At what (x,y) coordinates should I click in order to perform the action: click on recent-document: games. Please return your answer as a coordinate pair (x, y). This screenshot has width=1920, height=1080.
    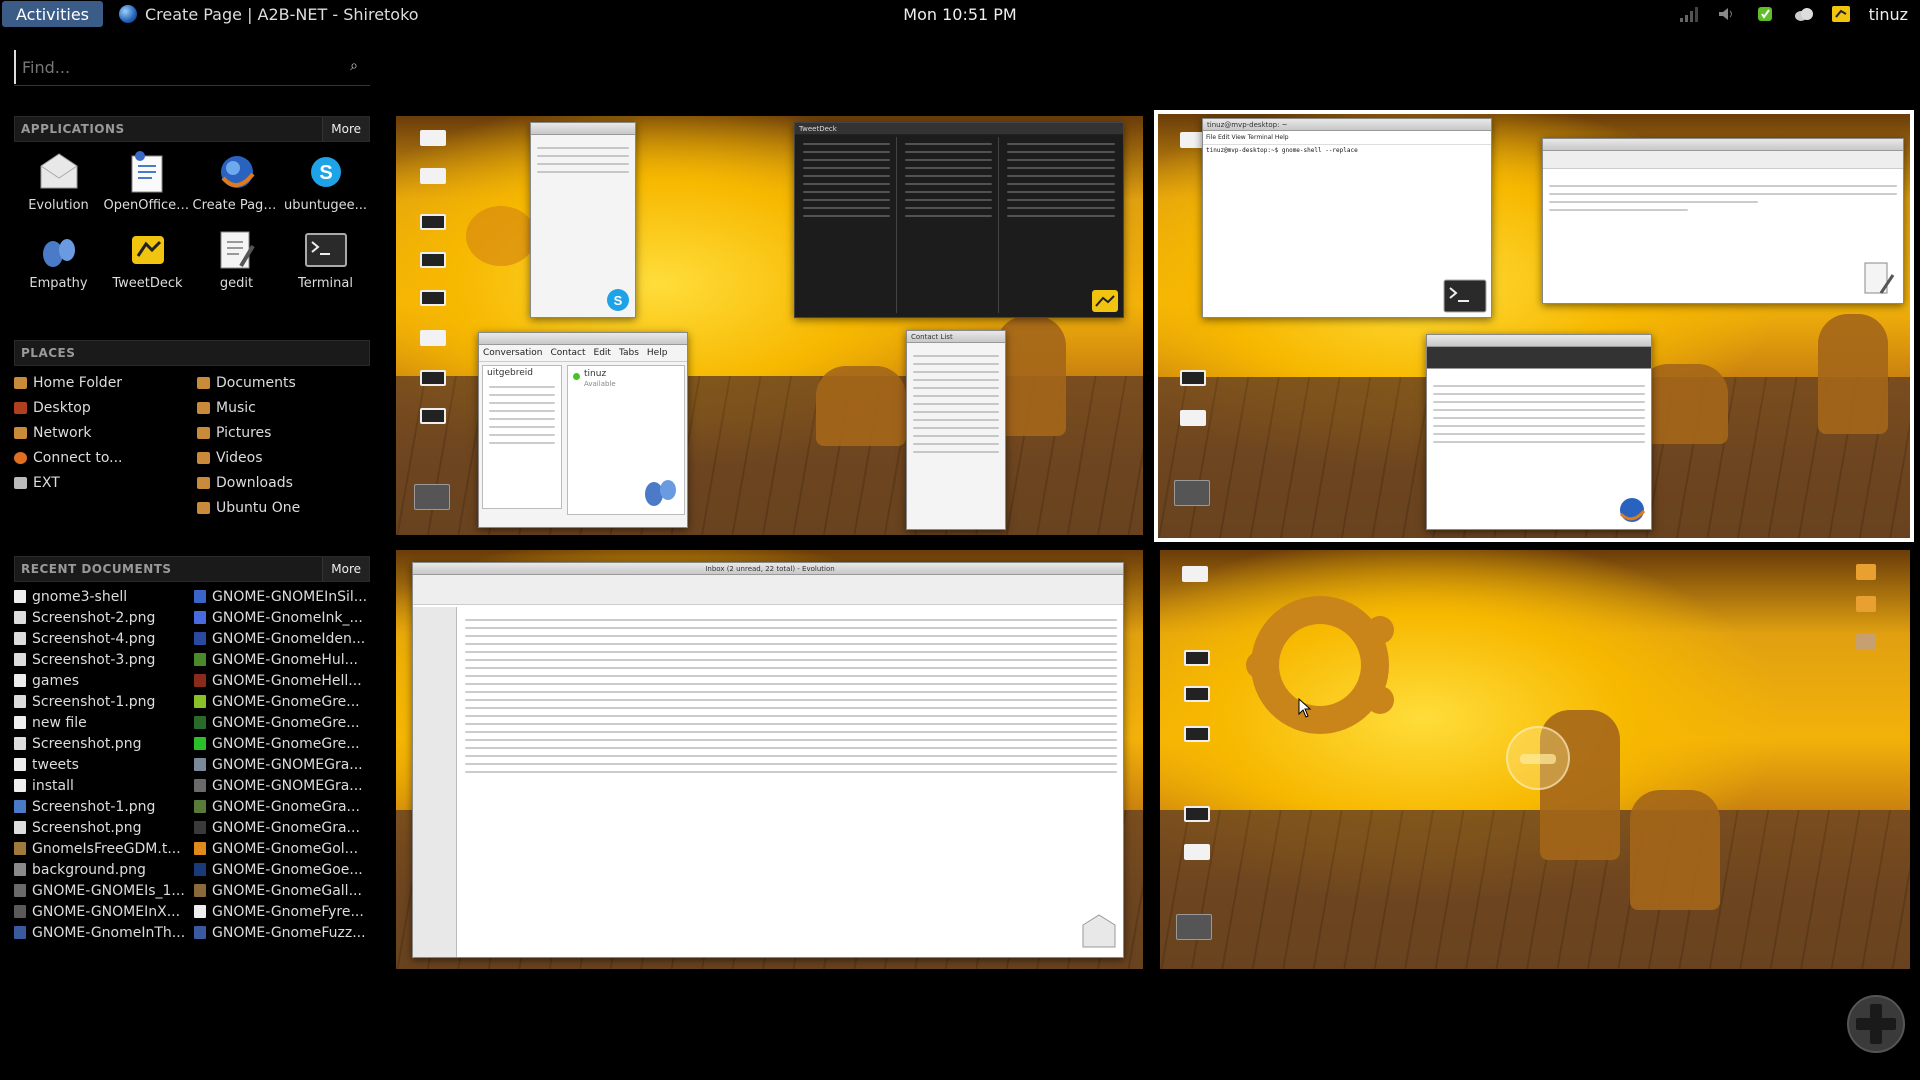
    Looking at the image, I should click on (104, 680).